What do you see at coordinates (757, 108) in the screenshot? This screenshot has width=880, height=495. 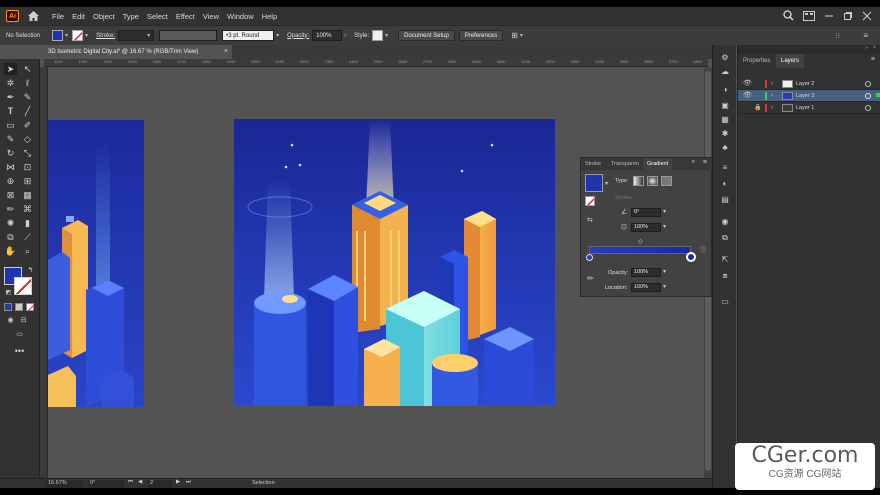 I see `lock-icon: 🔒` at bounding box center [757, 108].